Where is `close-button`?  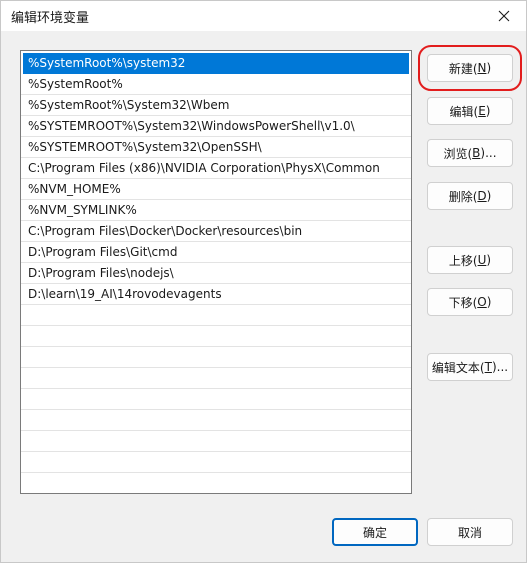 close-button is located at coordinates (504, 16).